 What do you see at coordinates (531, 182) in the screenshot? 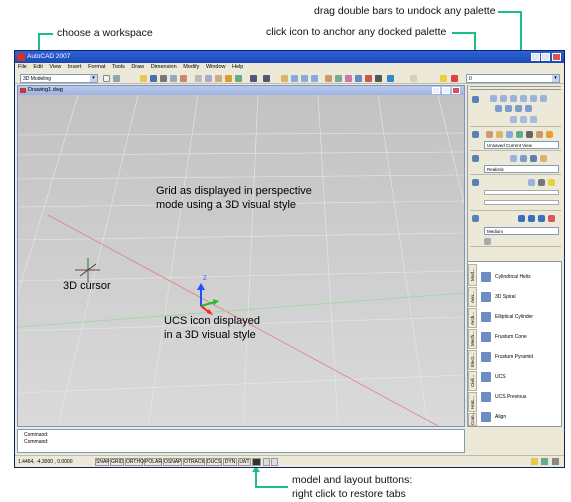
I see `light-icon` at bounding box center [531, 182].